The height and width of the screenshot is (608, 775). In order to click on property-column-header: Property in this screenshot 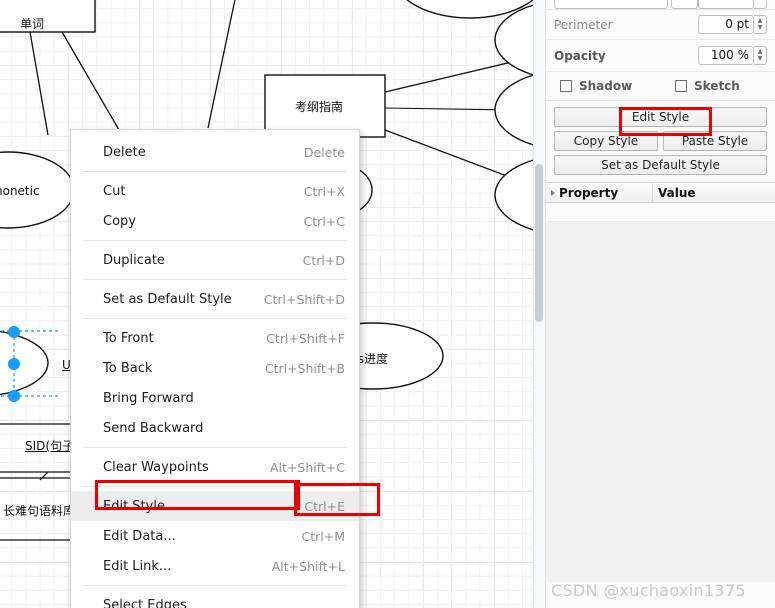, I will do `click(599, 192)`.